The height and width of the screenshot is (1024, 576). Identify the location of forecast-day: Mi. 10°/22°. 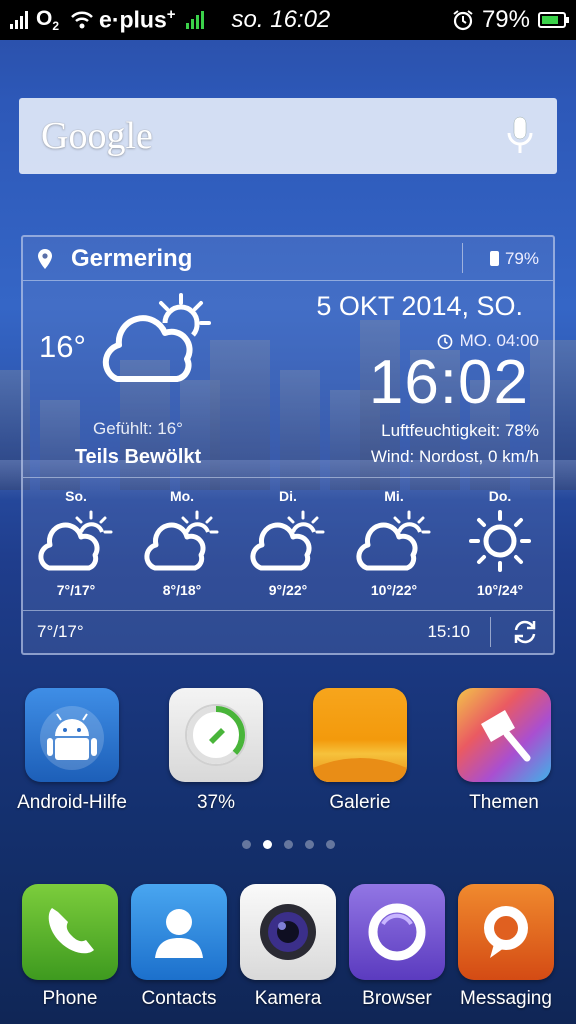
(394, 544).